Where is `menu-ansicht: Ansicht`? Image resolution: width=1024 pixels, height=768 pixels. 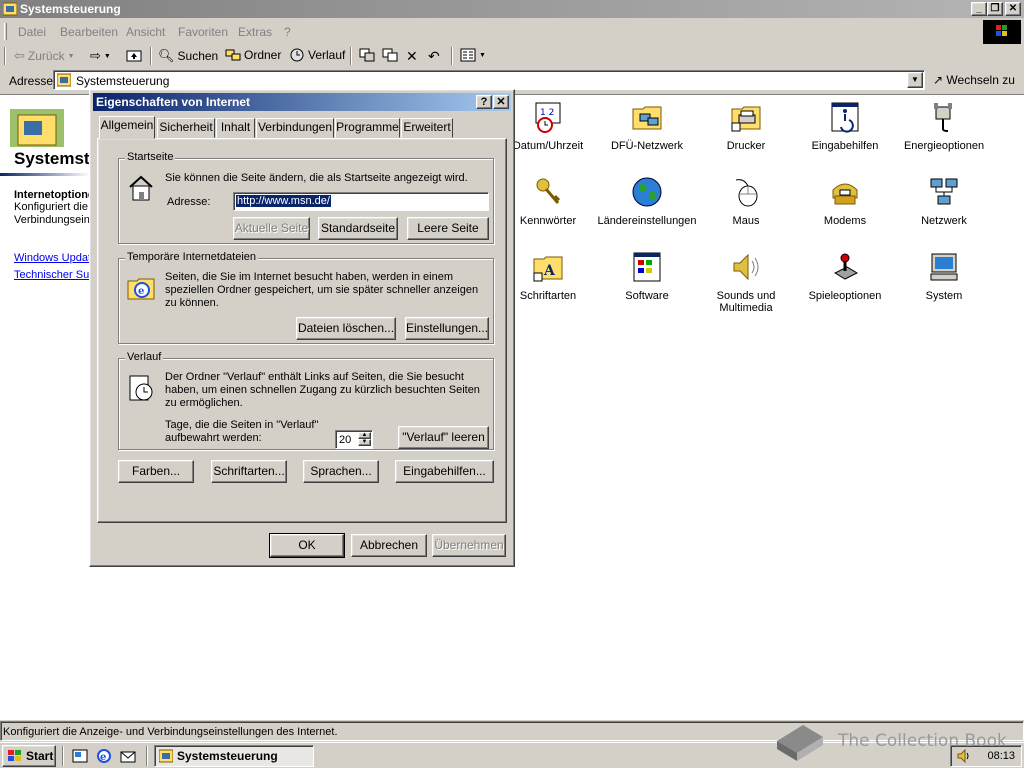 menu-ansicht: Ansicht is located at coordinates (145, 32).